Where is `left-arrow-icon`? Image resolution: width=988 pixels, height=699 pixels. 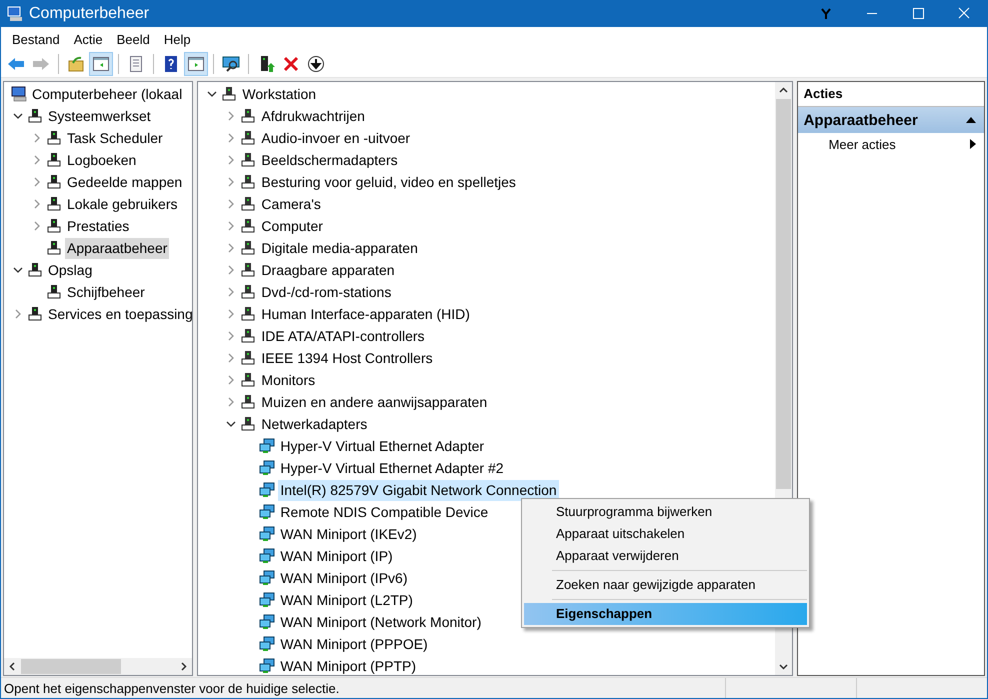 left-arrow-icon is located at coordinates (16, 64).